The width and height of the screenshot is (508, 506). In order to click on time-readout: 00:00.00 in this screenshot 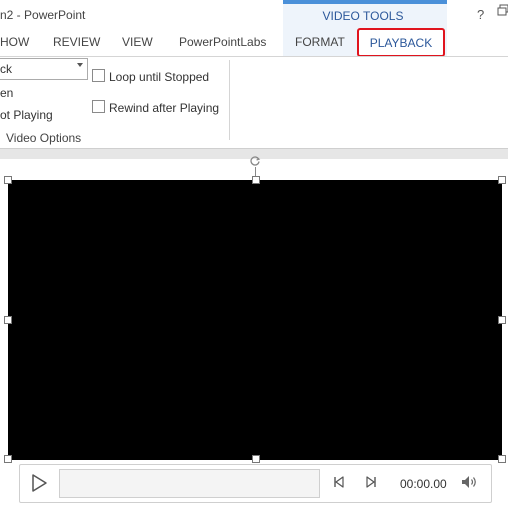, I will do `click(423, 484)`.